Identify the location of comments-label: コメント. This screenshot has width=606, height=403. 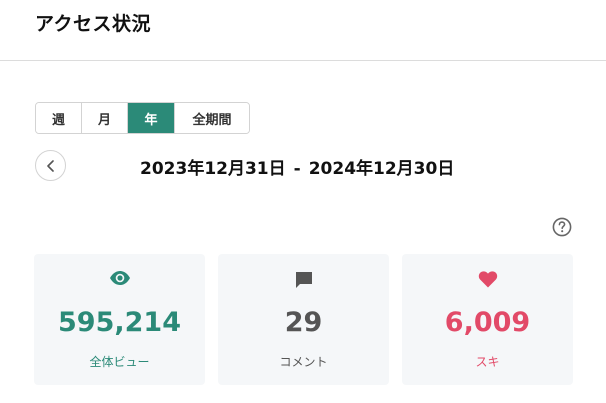
(303, 362).